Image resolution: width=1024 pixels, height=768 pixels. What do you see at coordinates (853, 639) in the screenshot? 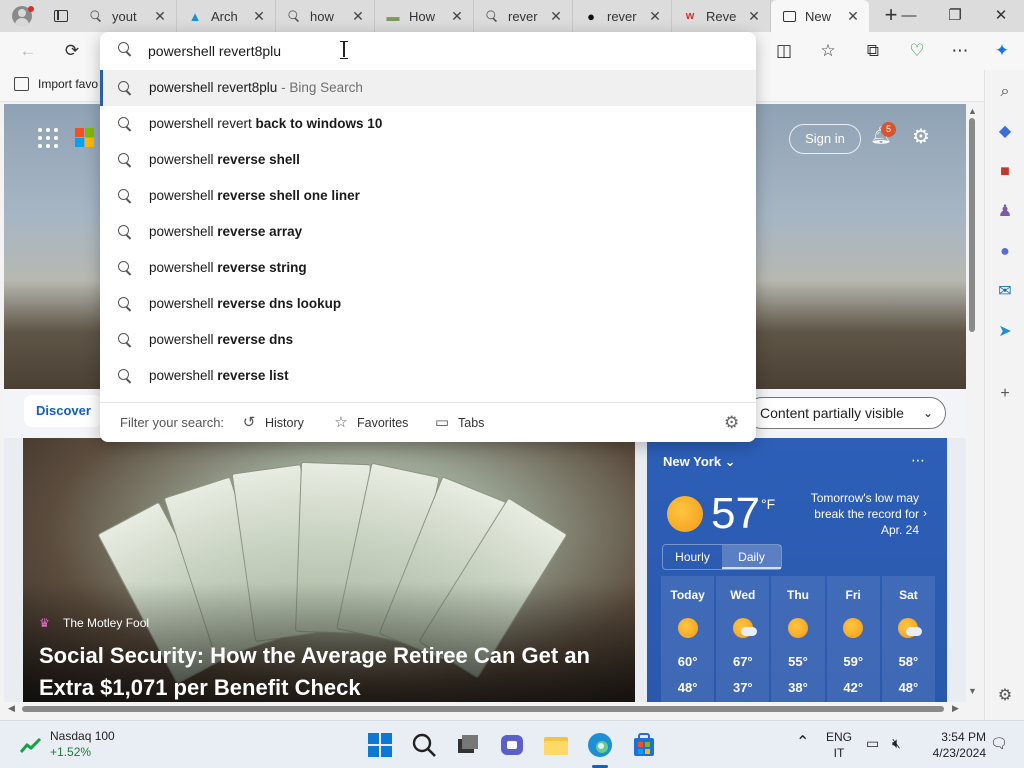
I see `forecast-day: Fri 59° 42°` at bounding box center [853, 639].